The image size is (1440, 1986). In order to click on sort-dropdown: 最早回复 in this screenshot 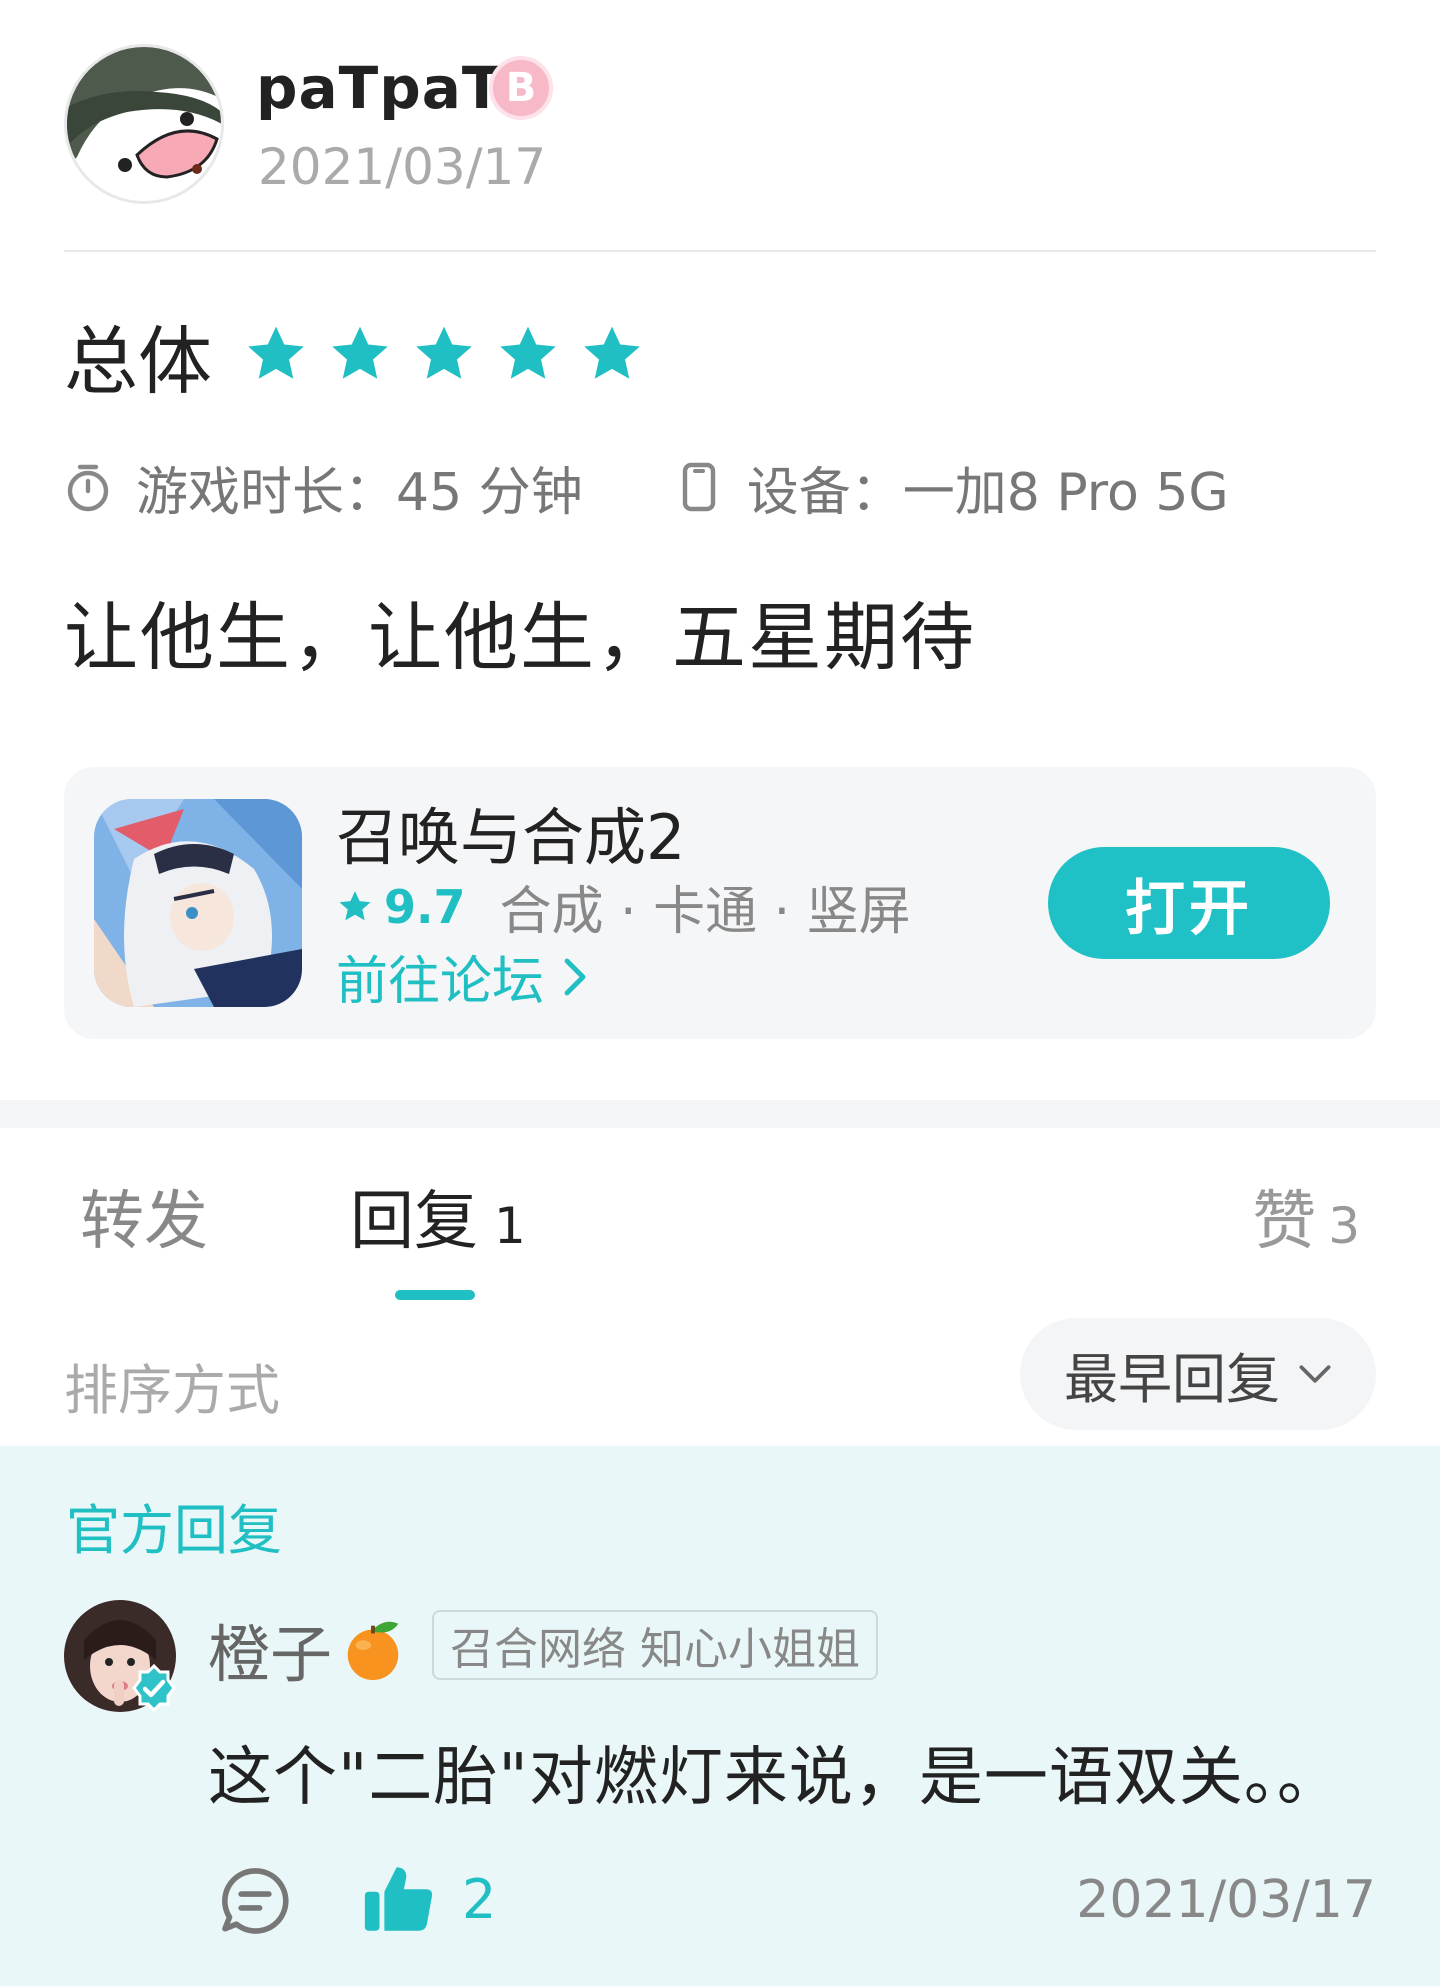, I will do `click(1198, 1374)`.